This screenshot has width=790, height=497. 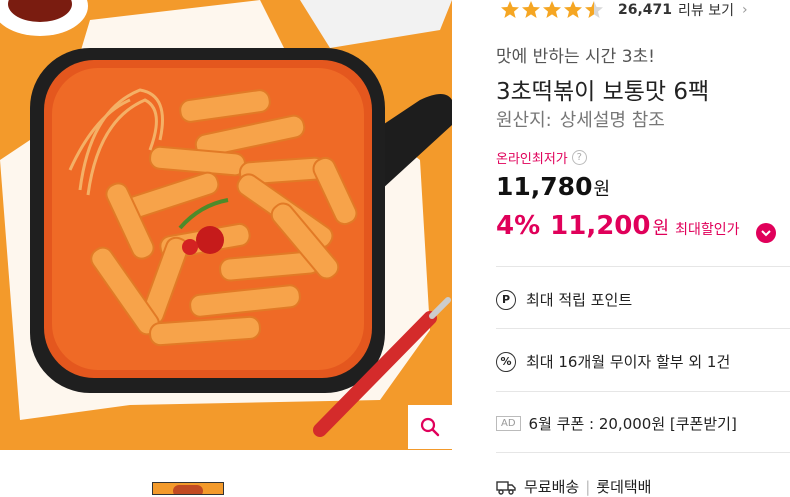 I want to click on zoom-button, so click(x=430, y=427).